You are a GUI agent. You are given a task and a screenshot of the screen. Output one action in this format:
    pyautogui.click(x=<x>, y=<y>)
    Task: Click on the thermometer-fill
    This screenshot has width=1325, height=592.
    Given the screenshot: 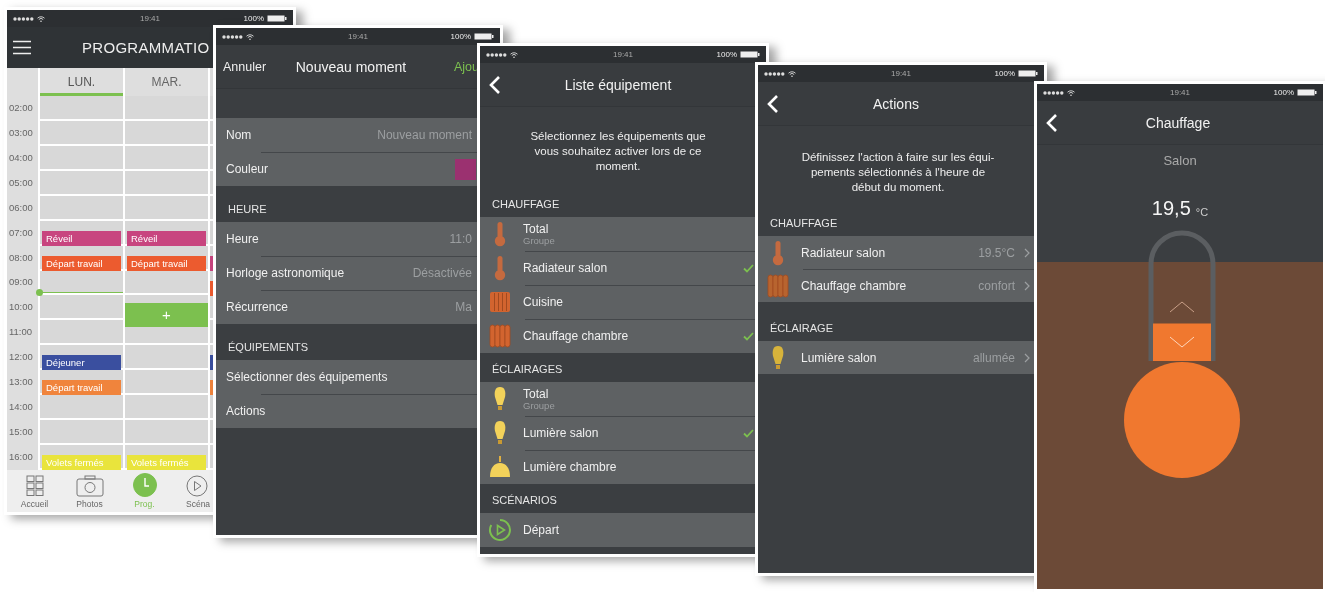 What is the action you would take?
    pyautogui.click(x=1182, y=342)
    